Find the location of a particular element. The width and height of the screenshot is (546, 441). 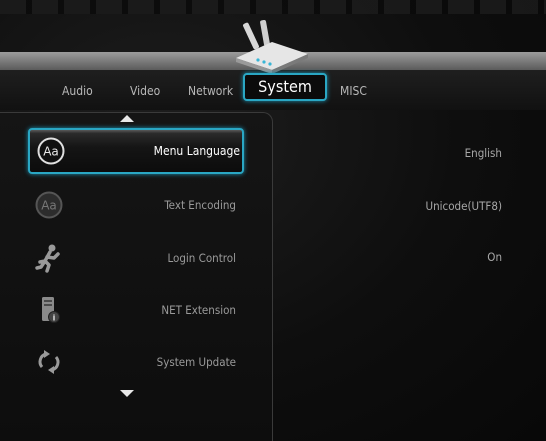

running-person-icon is located at coordinates (47, 258).